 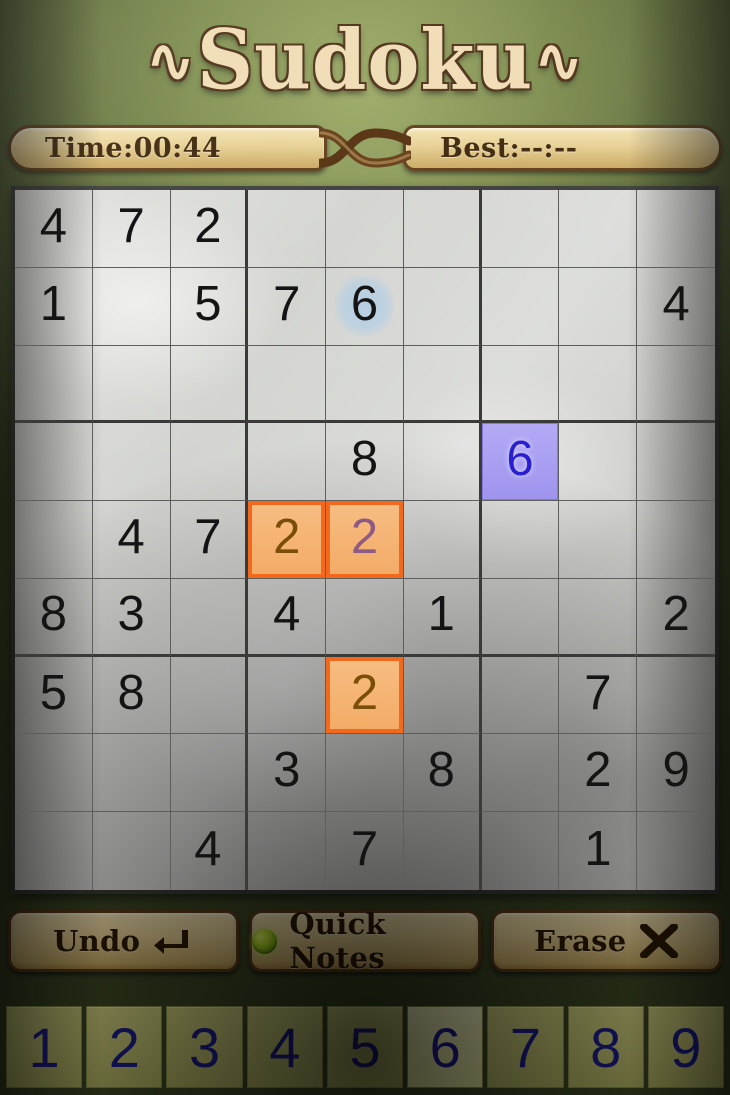 What do you see at coordinates (520, 384) in the screenshot?
I see `sudoku-cell-r3c7` at bounding box center [520, 384].